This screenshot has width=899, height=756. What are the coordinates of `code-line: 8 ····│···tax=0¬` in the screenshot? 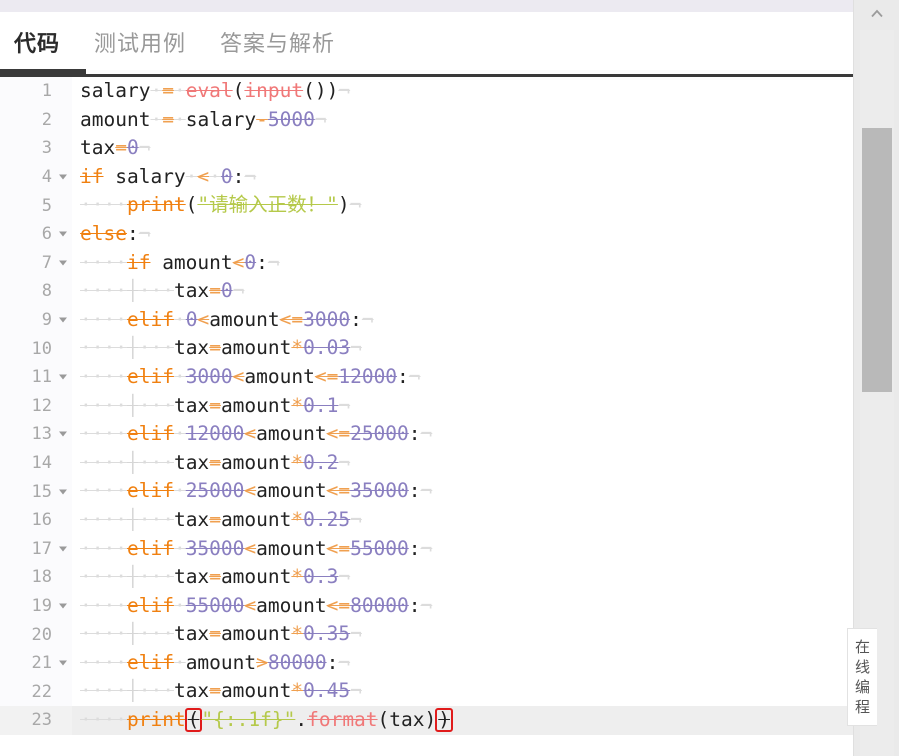 It's located at (426, 291).